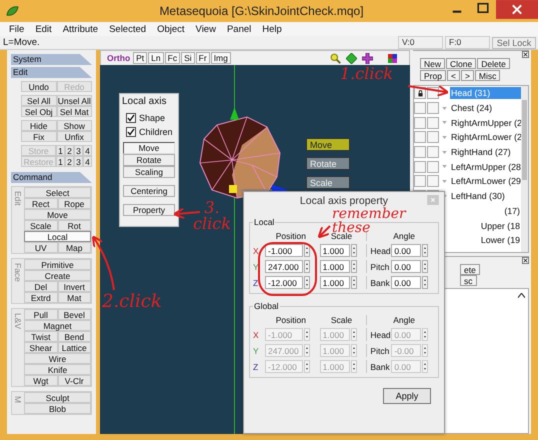 The width and height of the screenshot is (538, 440). I want to click on command-button: Select, so click(57, 192).